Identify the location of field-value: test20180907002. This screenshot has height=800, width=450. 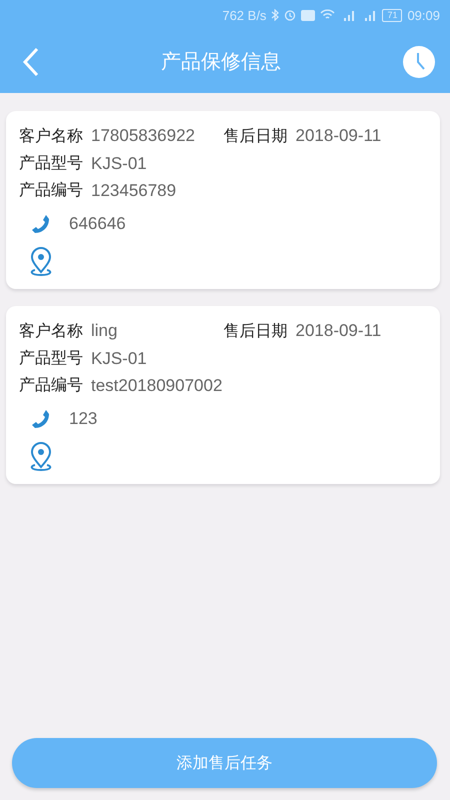
(156, 386).